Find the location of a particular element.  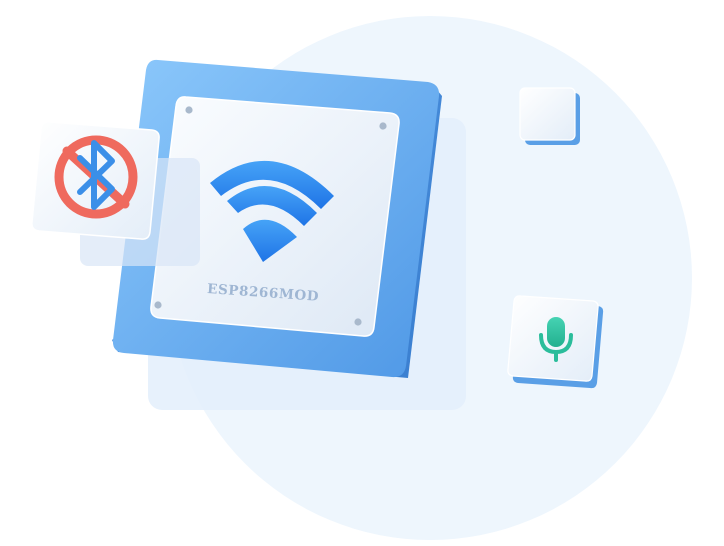

blank-tile is located at coordinates (549, 116).